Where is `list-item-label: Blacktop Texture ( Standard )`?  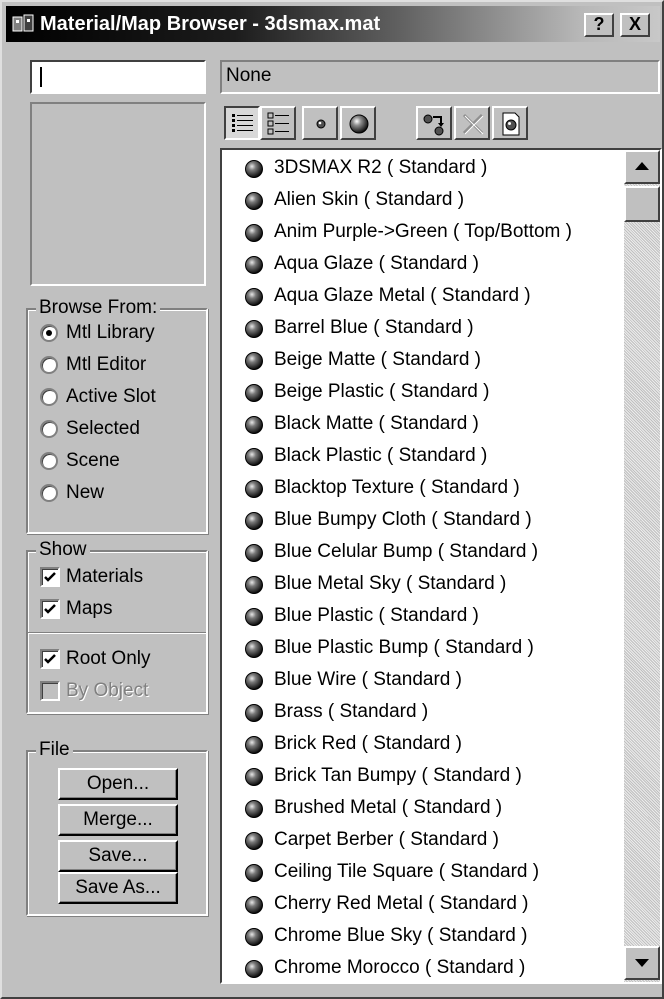
list-item-label: Blacktop Texture ( Standard ) is located at coordinates (397, 487).